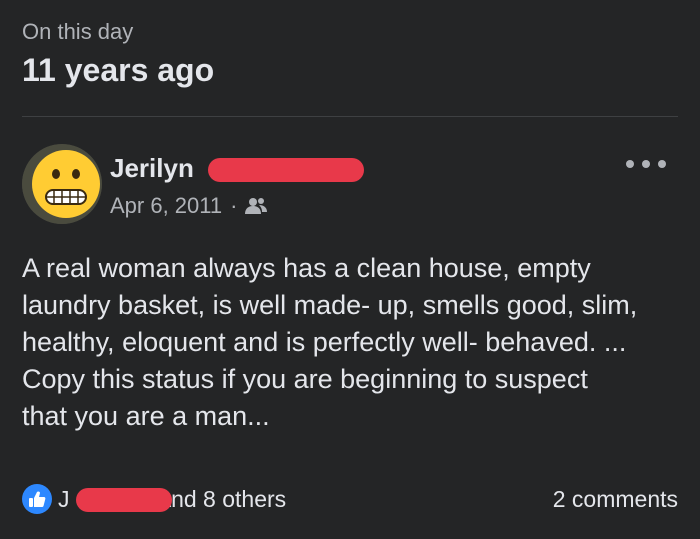 This screenshot has height=539, width=700. What do you see at coordinates (37, 499) in the screenshot?
I see `like-icon` at bounding box center [37, 499].